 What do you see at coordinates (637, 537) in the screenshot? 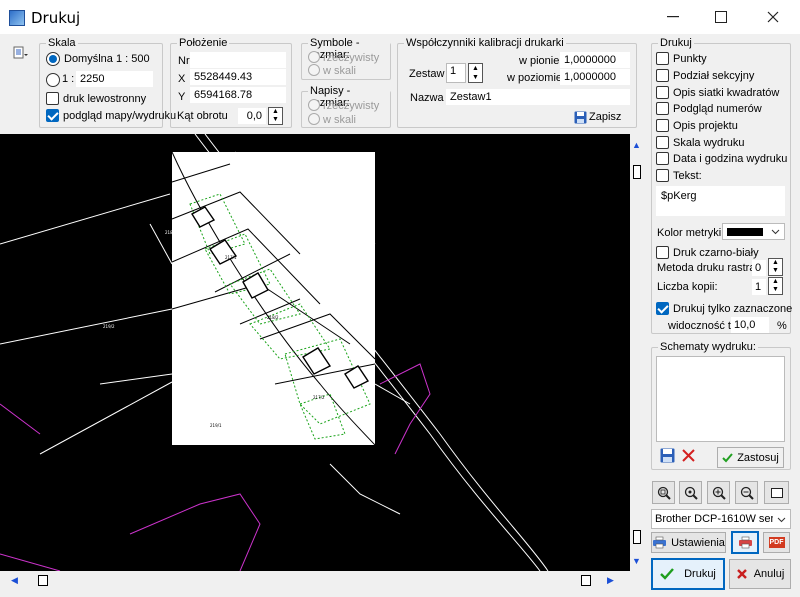
I see `vertical-scroll-thumb-bottom` at bounding box center [637, 537].